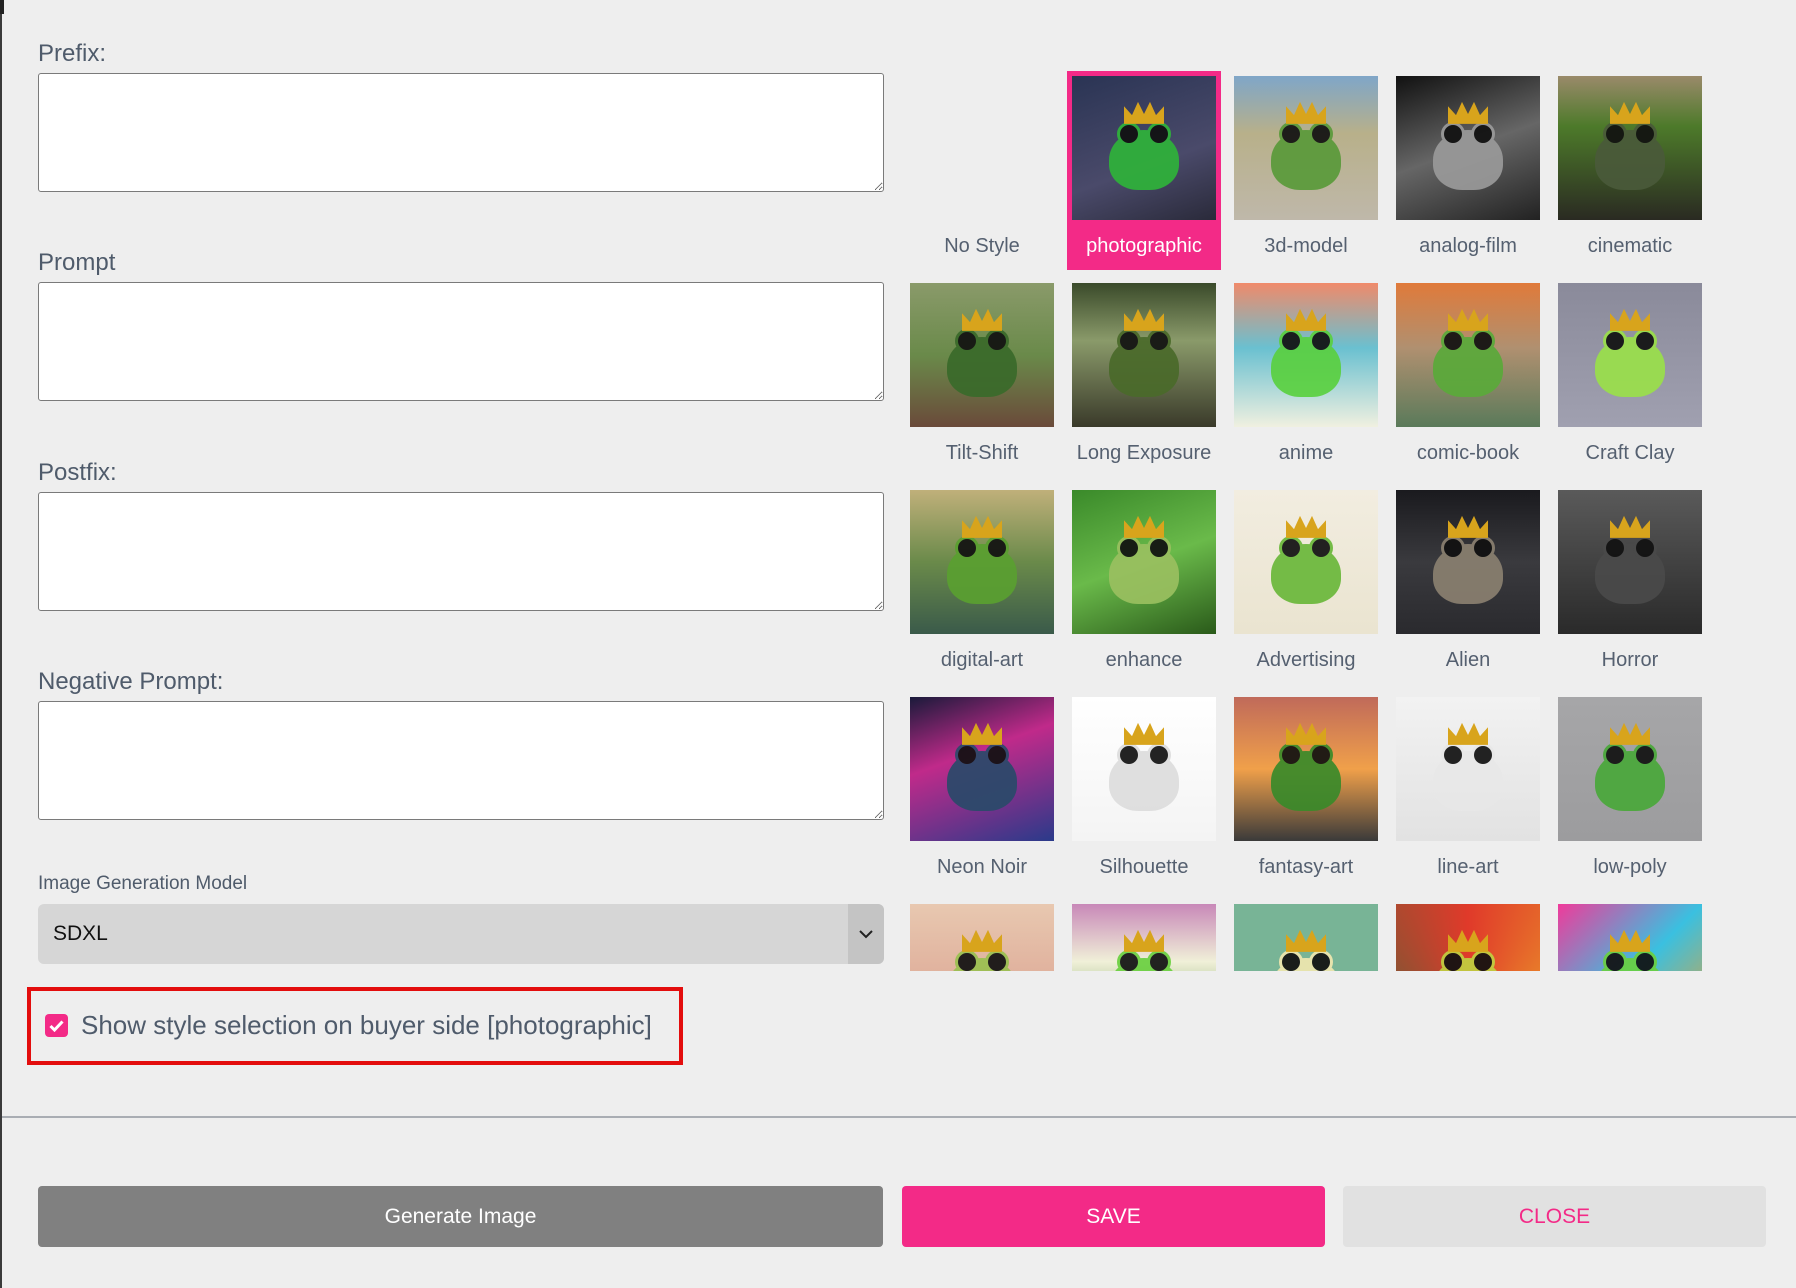  I want to click on style-option-comic-book: comic-book, so click(1468, 377).